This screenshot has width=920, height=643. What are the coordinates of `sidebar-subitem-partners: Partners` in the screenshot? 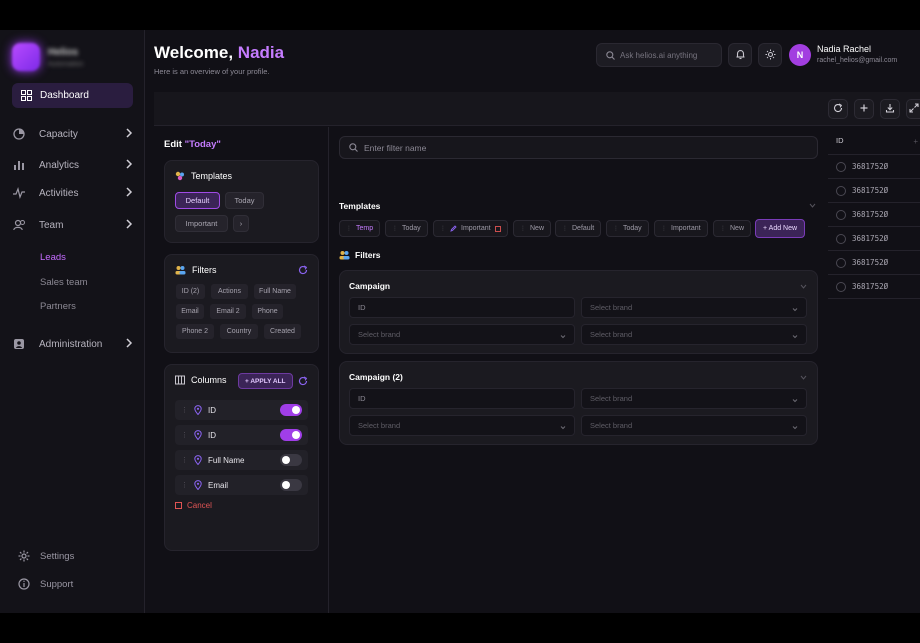 It's located at (58, 306).